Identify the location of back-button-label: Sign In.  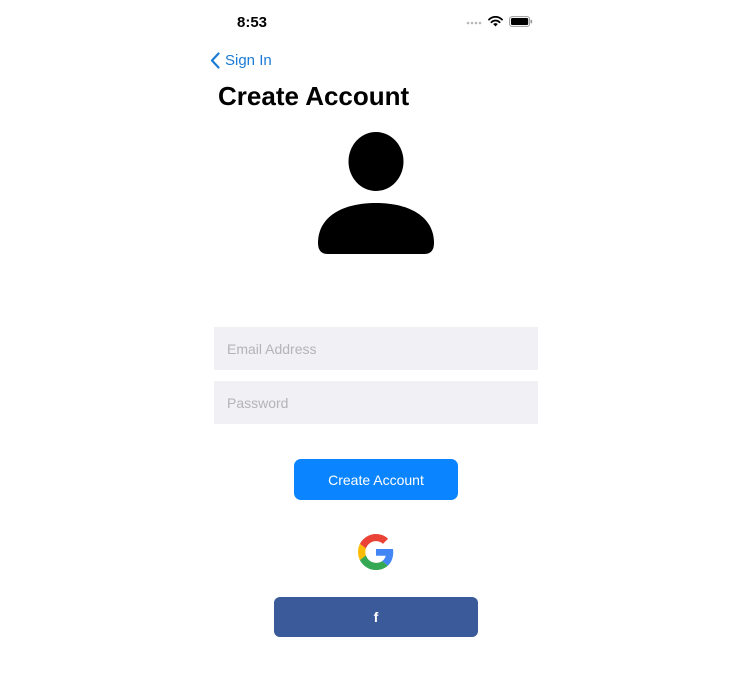
(248, 60).